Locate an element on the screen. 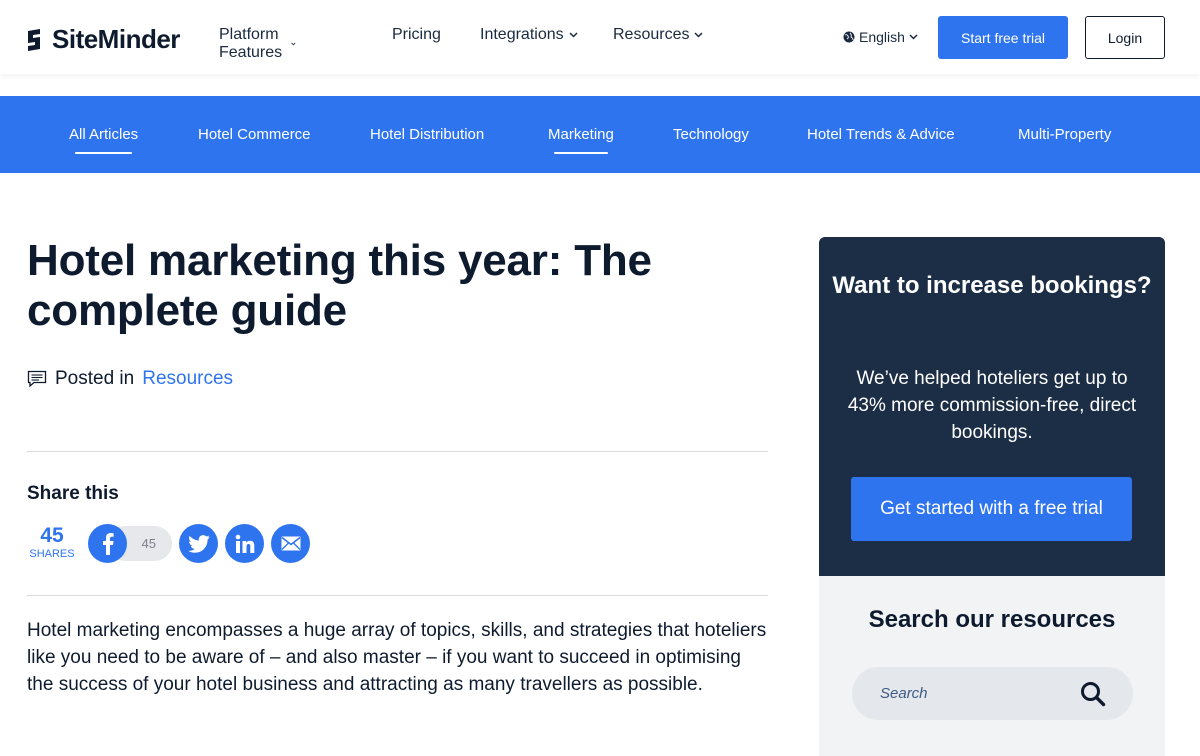 The image size is (1200, 756). share-counter: 45 SHARES is located at coordinates (52, 542).